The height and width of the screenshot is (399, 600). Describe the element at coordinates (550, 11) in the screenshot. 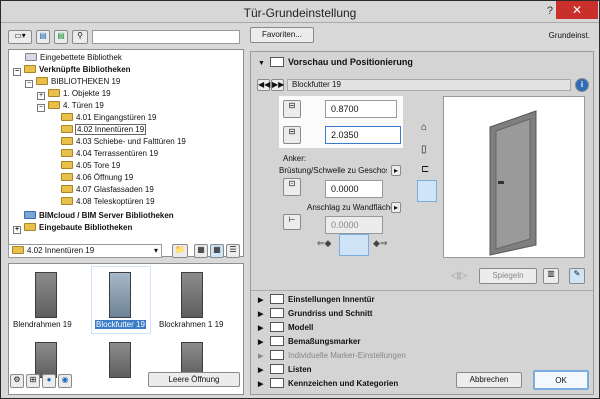

I see `help-icon: ?` at that location.